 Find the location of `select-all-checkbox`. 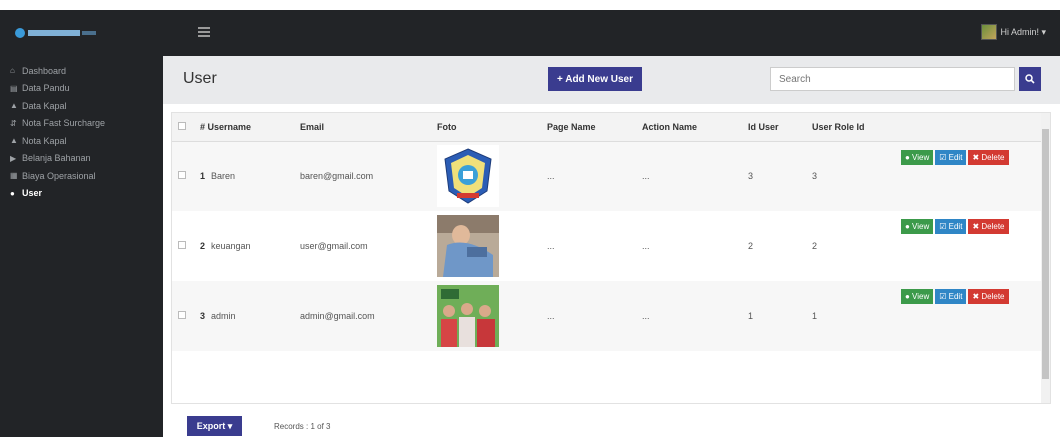

select-all-checkbox is located at coordinates (182, 125).